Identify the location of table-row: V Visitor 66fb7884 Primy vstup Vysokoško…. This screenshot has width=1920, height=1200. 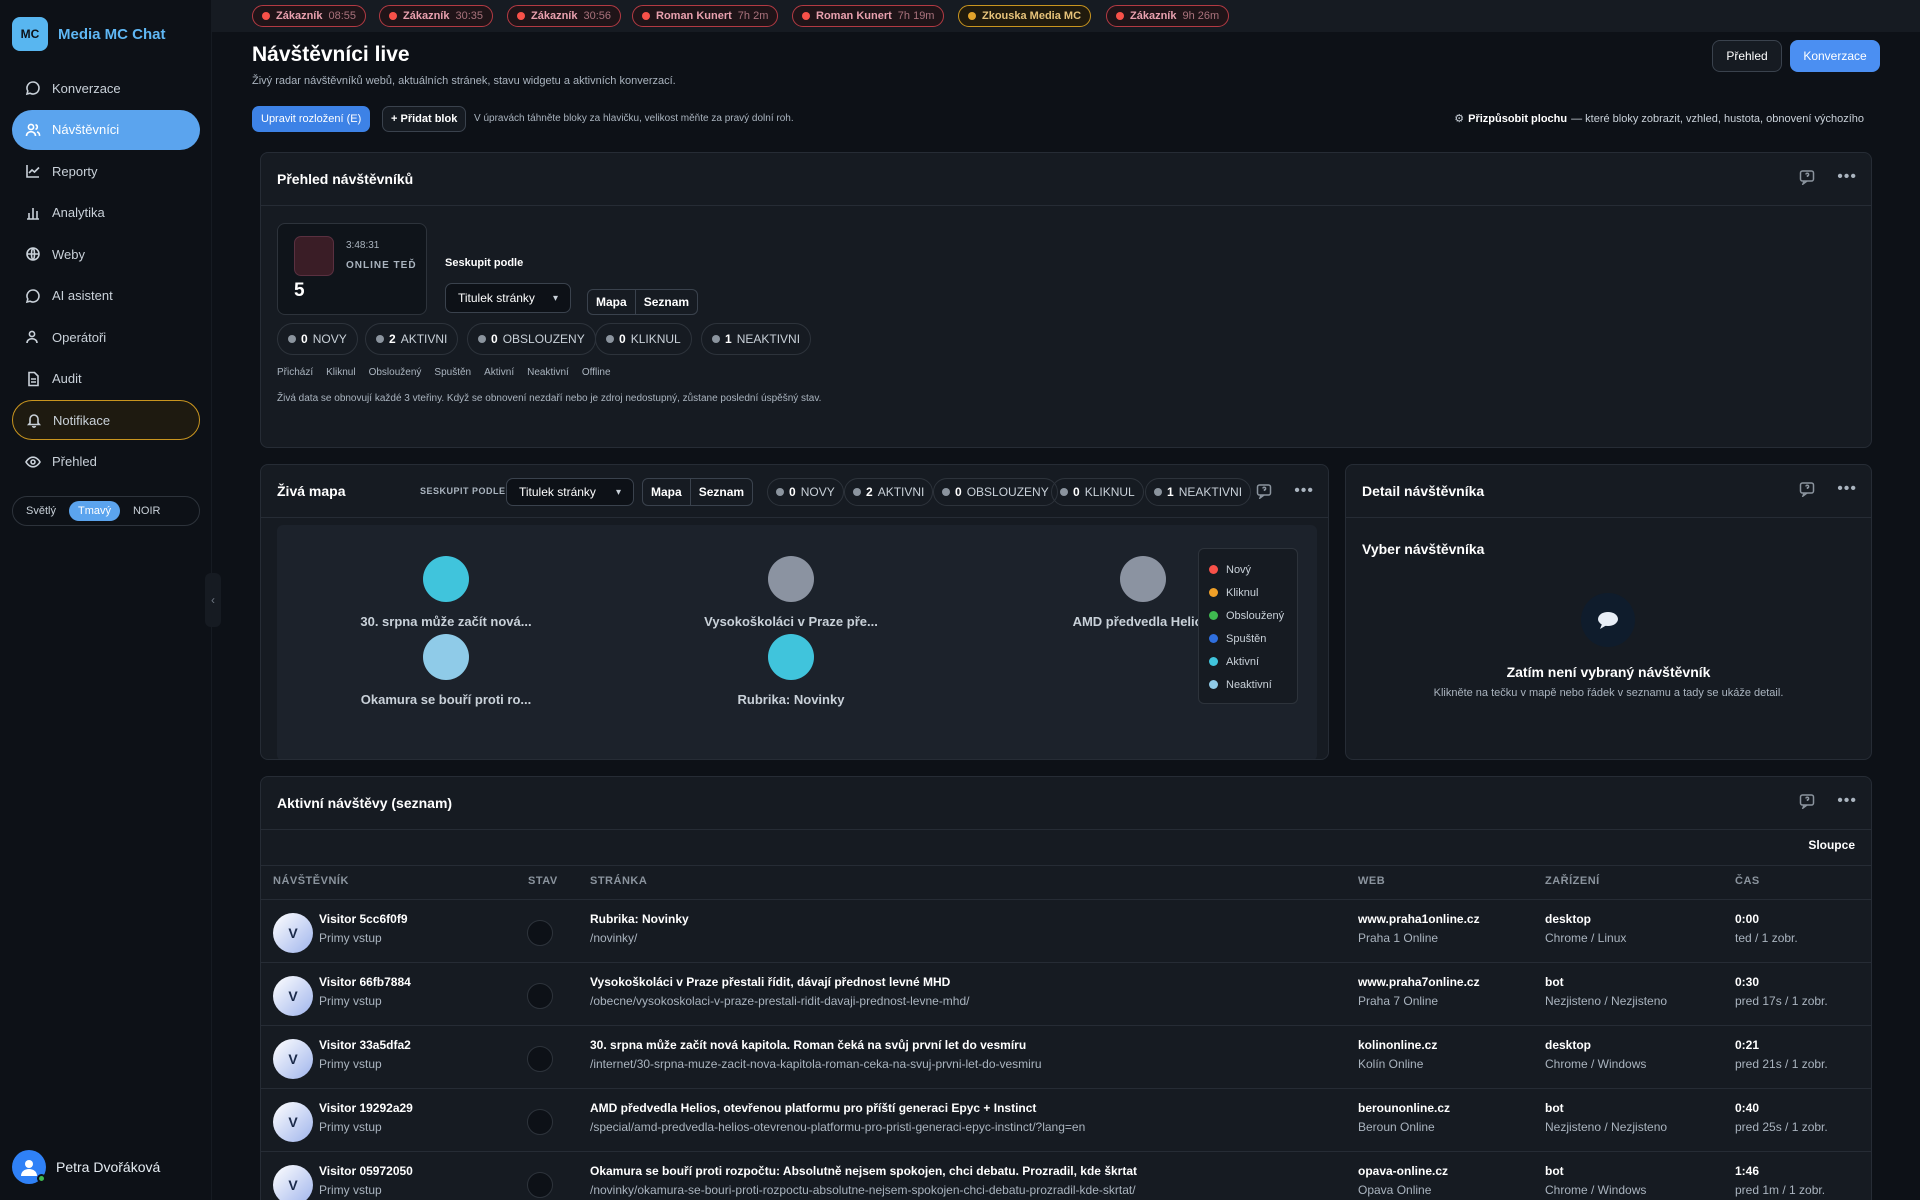
(1066, 993).